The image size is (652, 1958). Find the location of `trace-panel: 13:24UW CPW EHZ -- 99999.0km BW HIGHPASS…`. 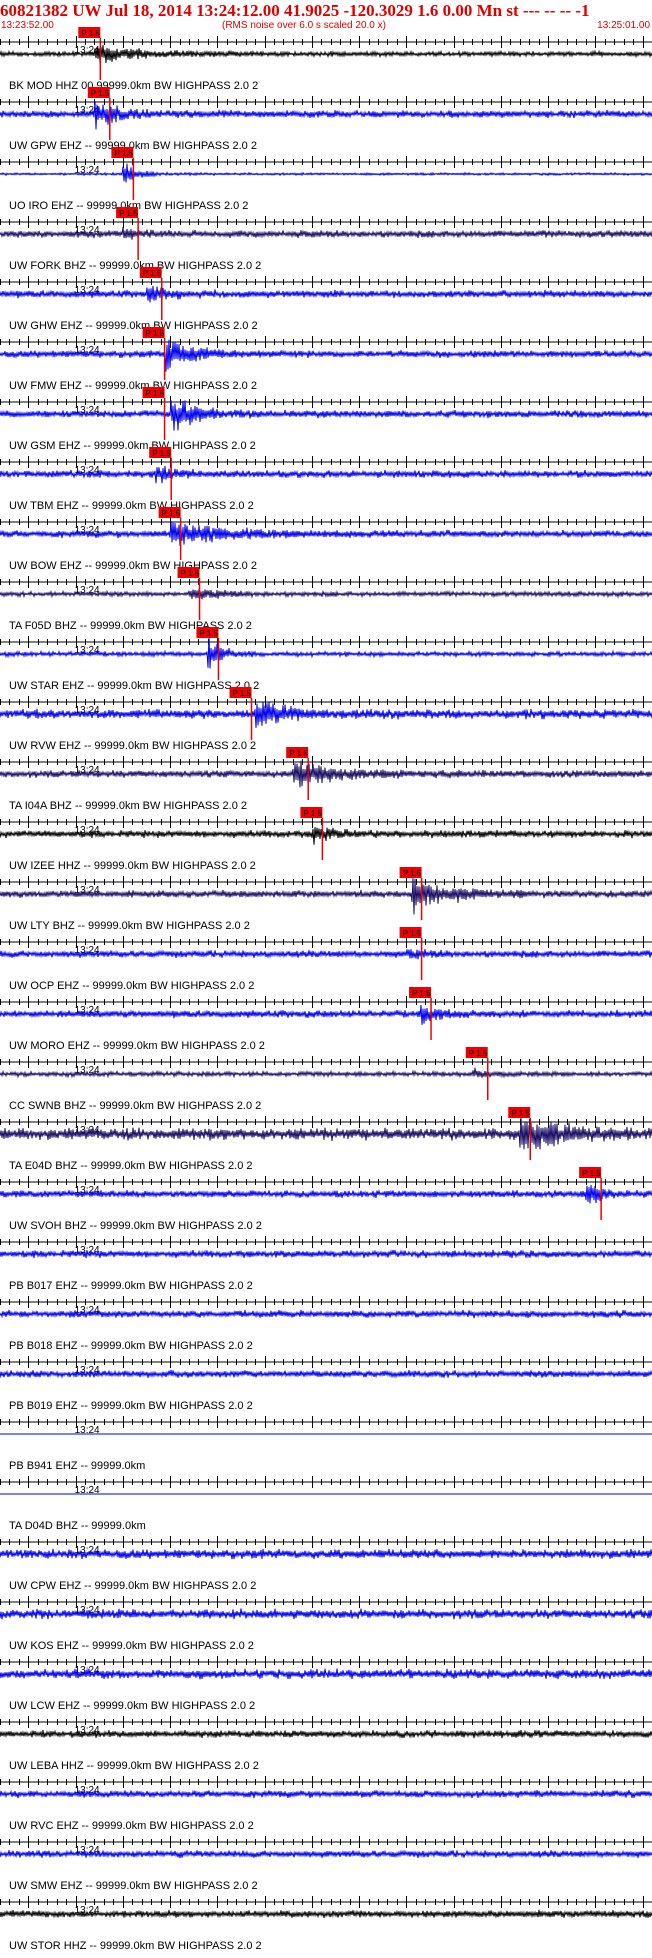

trace-panel: 13:24UW CPW EHZ -- 99999.0km BW HIGHPASS… is located at coordinates (326, 1564).